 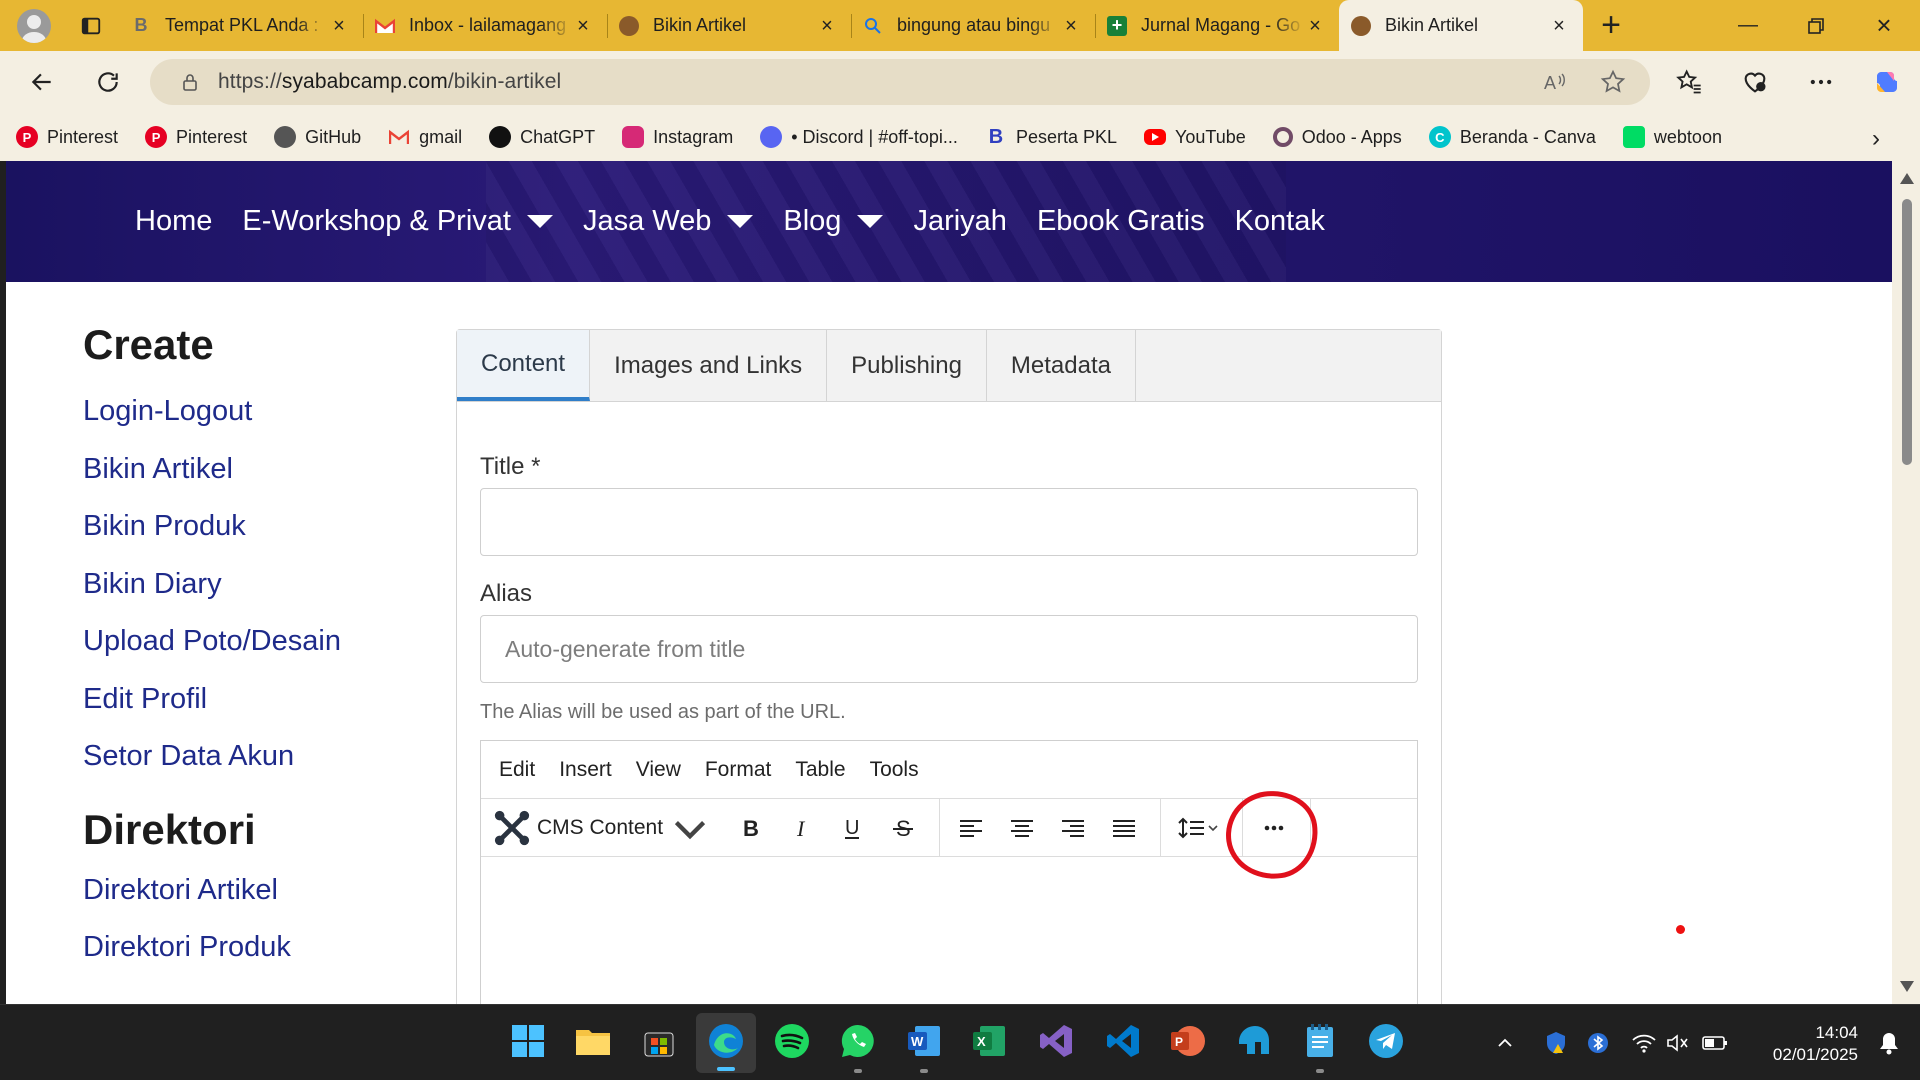 I want to click on excel-taskbar-button: X, so click(x=989, y=1043).